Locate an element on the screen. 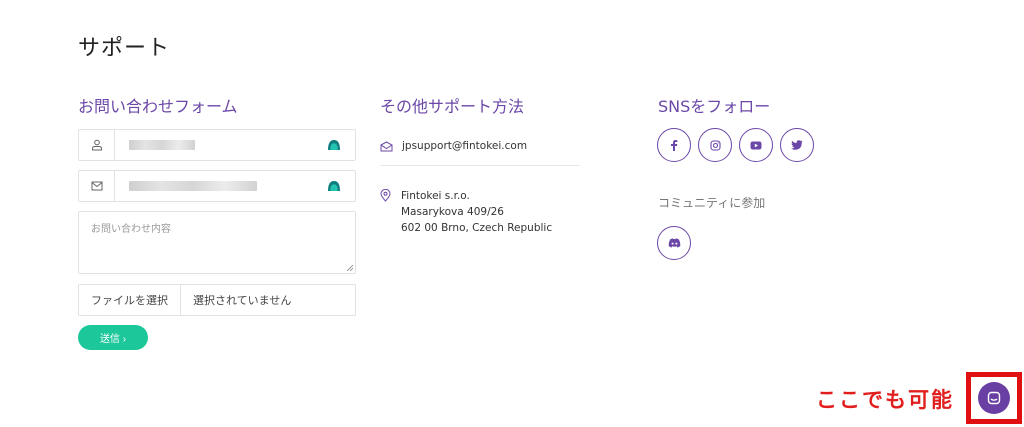  twitter-icon is located at coordinates (797, 145).